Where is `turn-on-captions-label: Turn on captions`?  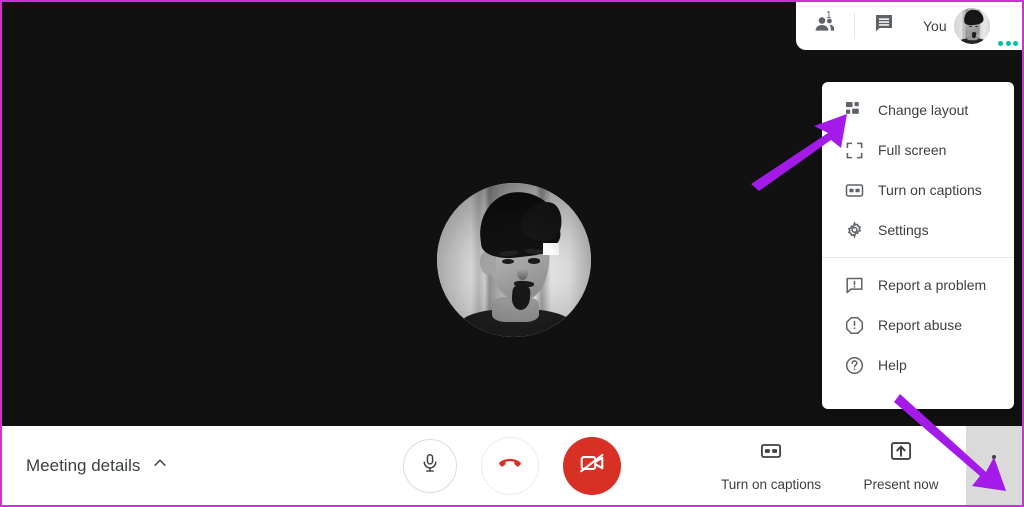
turn-on-captions-label: Turn on captions is located at coordinates (771, 484).